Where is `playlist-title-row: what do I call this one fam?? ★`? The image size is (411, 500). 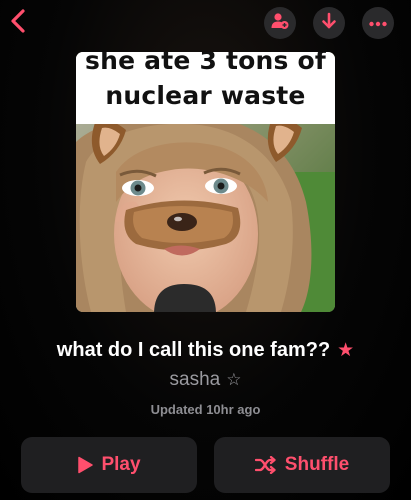
playlist-title-row: what do I call this one fam?? ★ is located at coordinates (205, 350).